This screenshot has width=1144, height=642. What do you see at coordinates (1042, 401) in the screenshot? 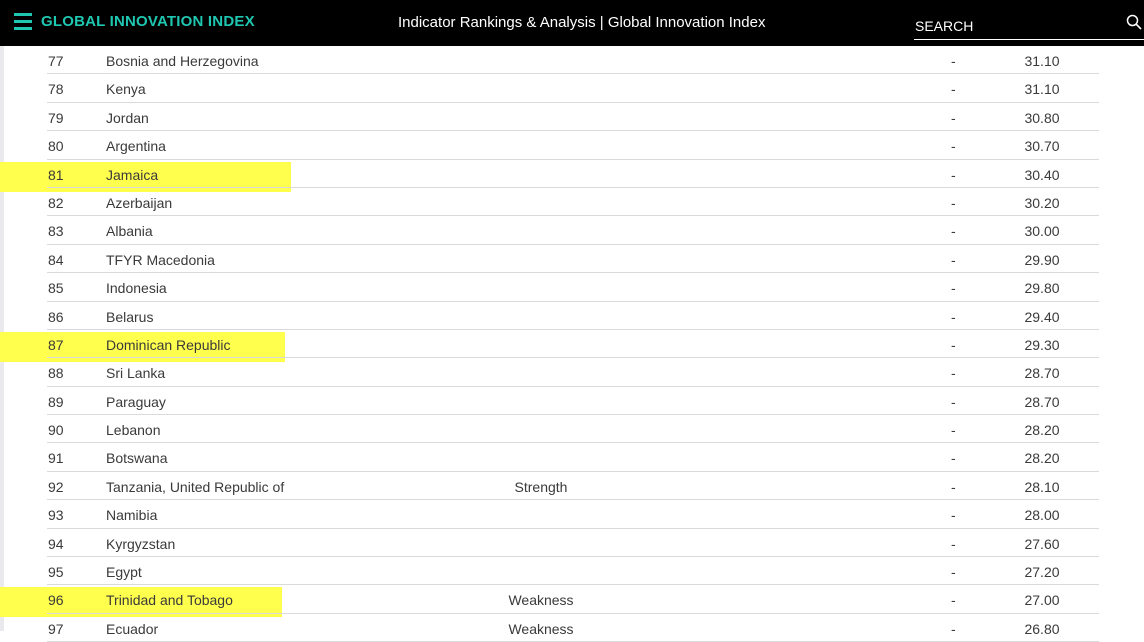
I see `score-cell: 28.70` at bounding box center [1042, 401].